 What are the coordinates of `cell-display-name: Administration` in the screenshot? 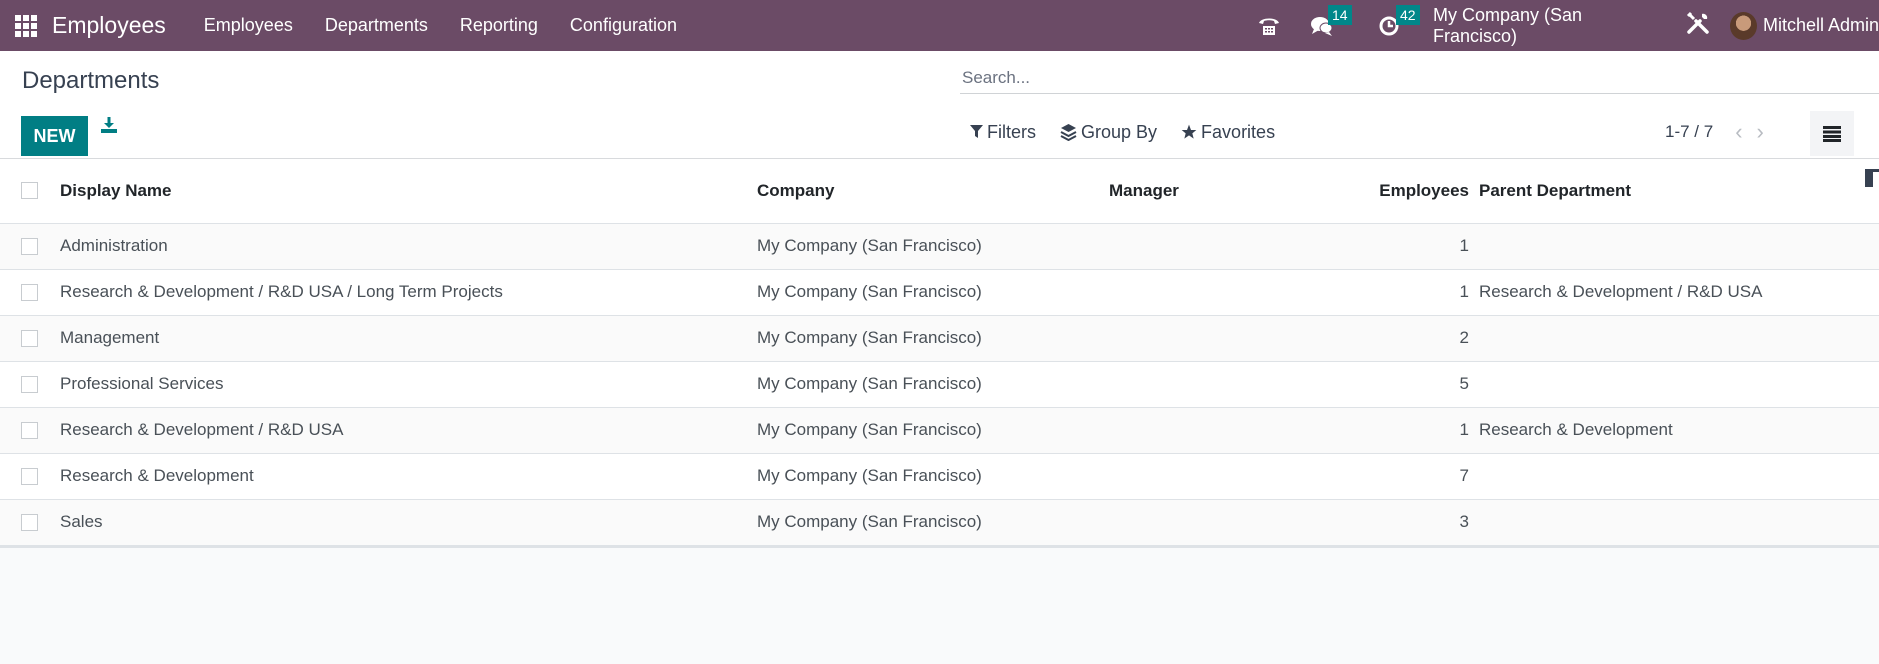 It's located at (408, 246).